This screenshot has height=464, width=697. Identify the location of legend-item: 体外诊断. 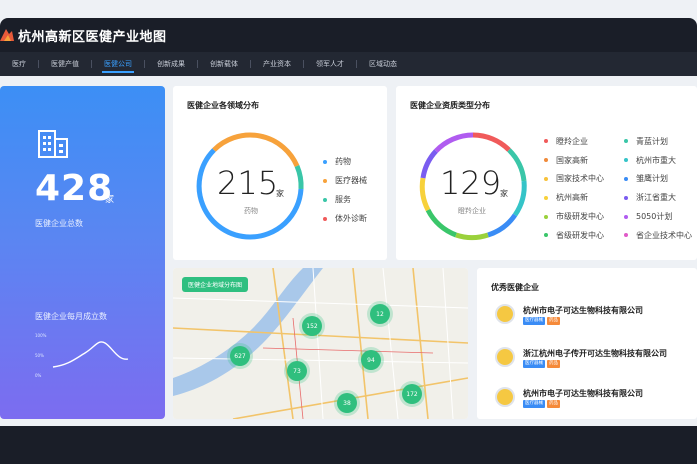
(345, 218).